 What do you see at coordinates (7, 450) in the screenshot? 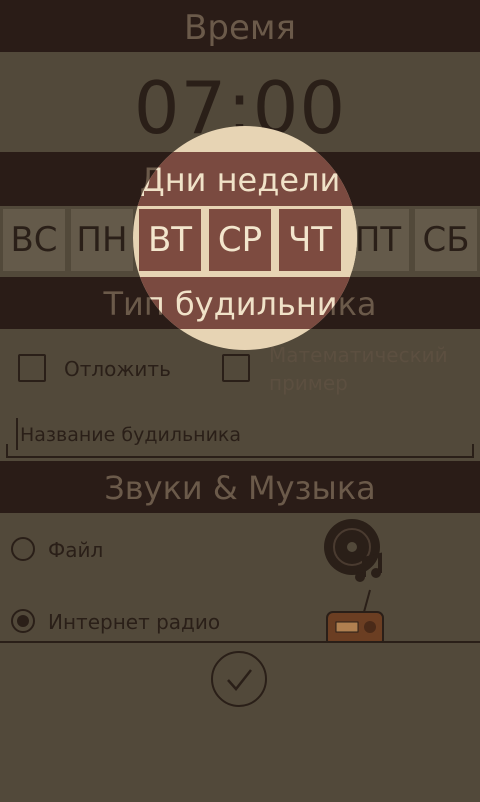
I see `input-left-tick` at bounding box center [7, 450].